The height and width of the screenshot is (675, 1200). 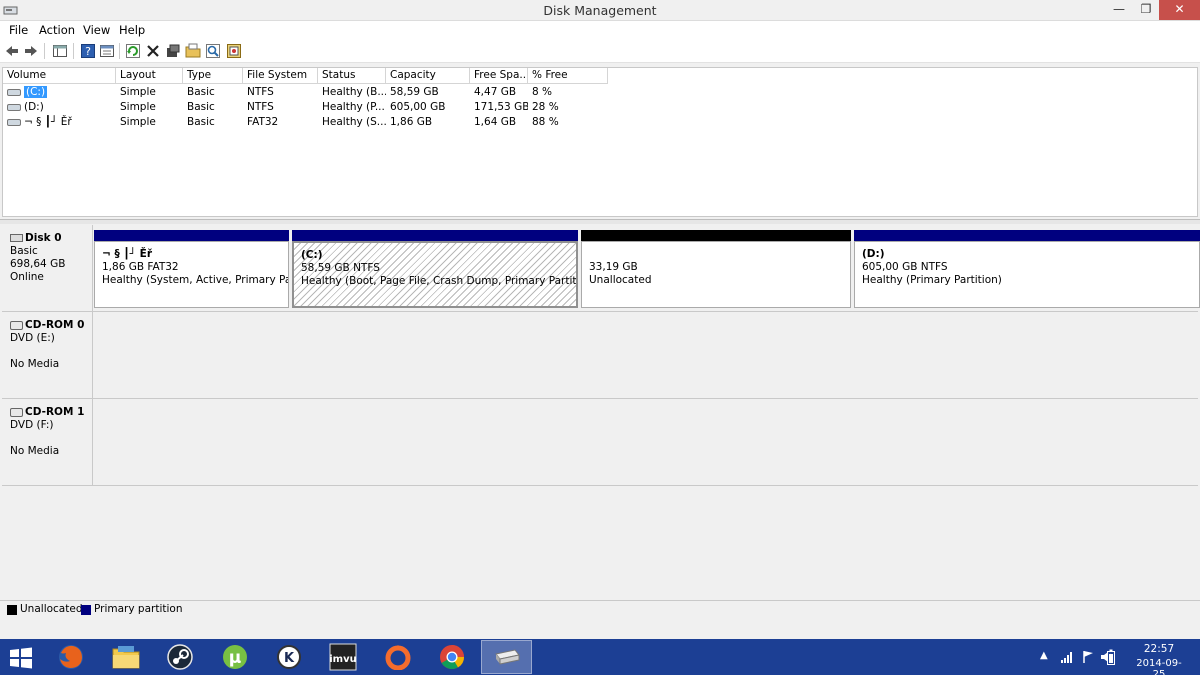 What do you see at coordinates (153, 51) in the screenshot?
I see `delete-icon` at bounding box center [153, 51].